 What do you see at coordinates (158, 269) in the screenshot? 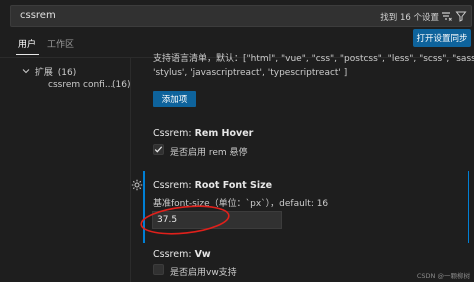
I see `vw-checkbox` at bounding box center [158, 269].